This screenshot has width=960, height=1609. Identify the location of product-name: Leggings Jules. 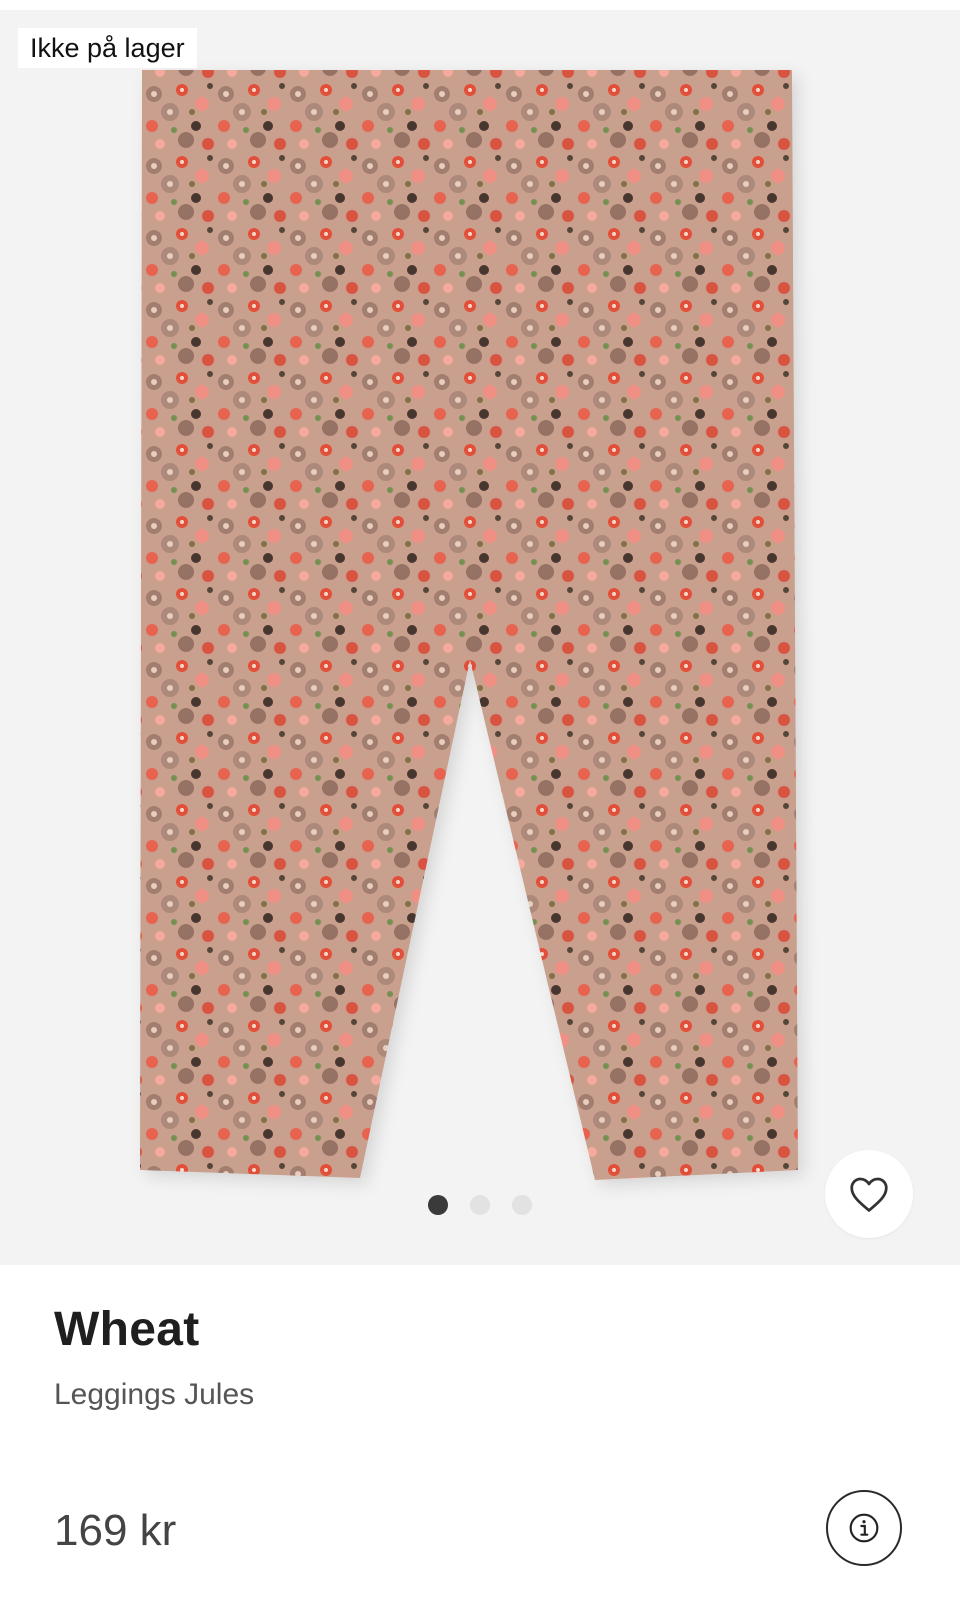
(154, 1394).